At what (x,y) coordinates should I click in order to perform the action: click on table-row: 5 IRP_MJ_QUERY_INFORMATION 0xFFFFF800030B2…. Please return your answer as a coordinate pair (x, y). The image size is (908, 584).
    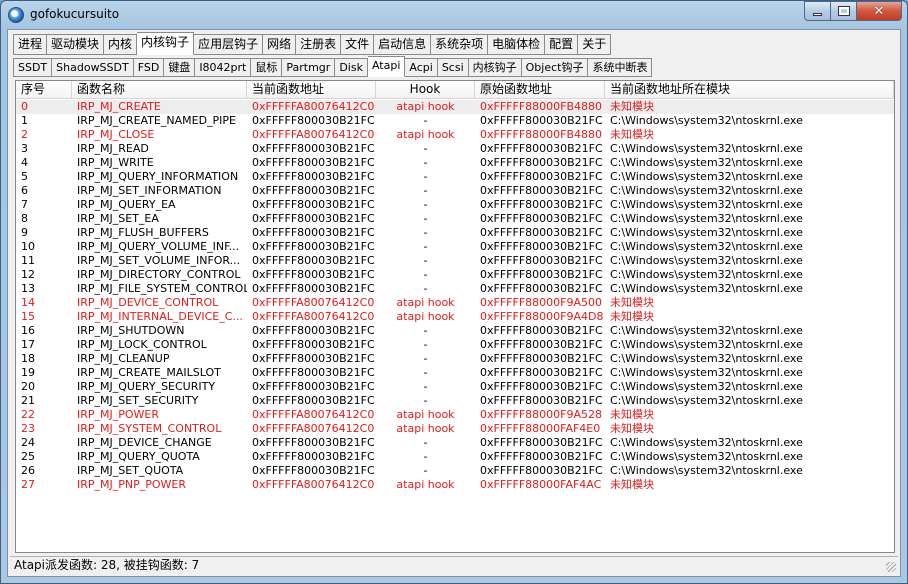
    Looking at the image, I should click on (455, 177).